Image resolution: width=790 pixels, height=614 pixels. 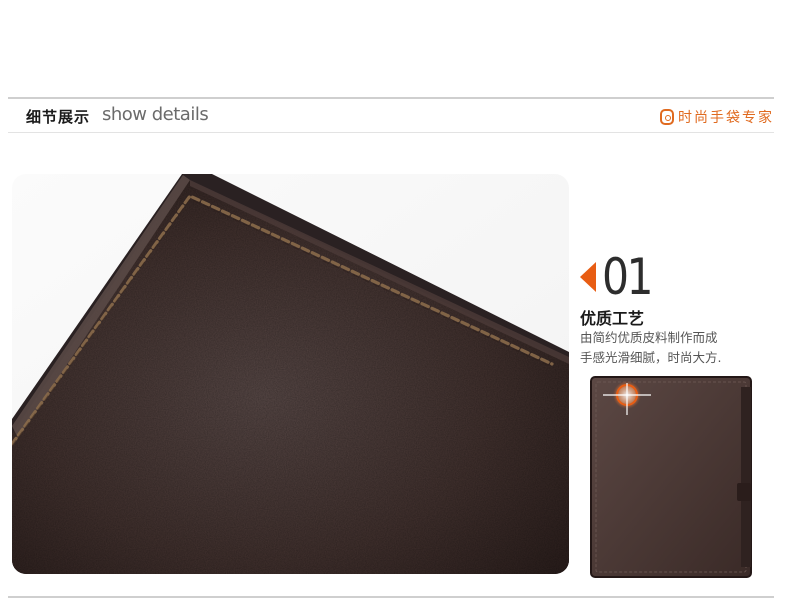 I want to click on bottom-divider, so click(x=391, y=597).